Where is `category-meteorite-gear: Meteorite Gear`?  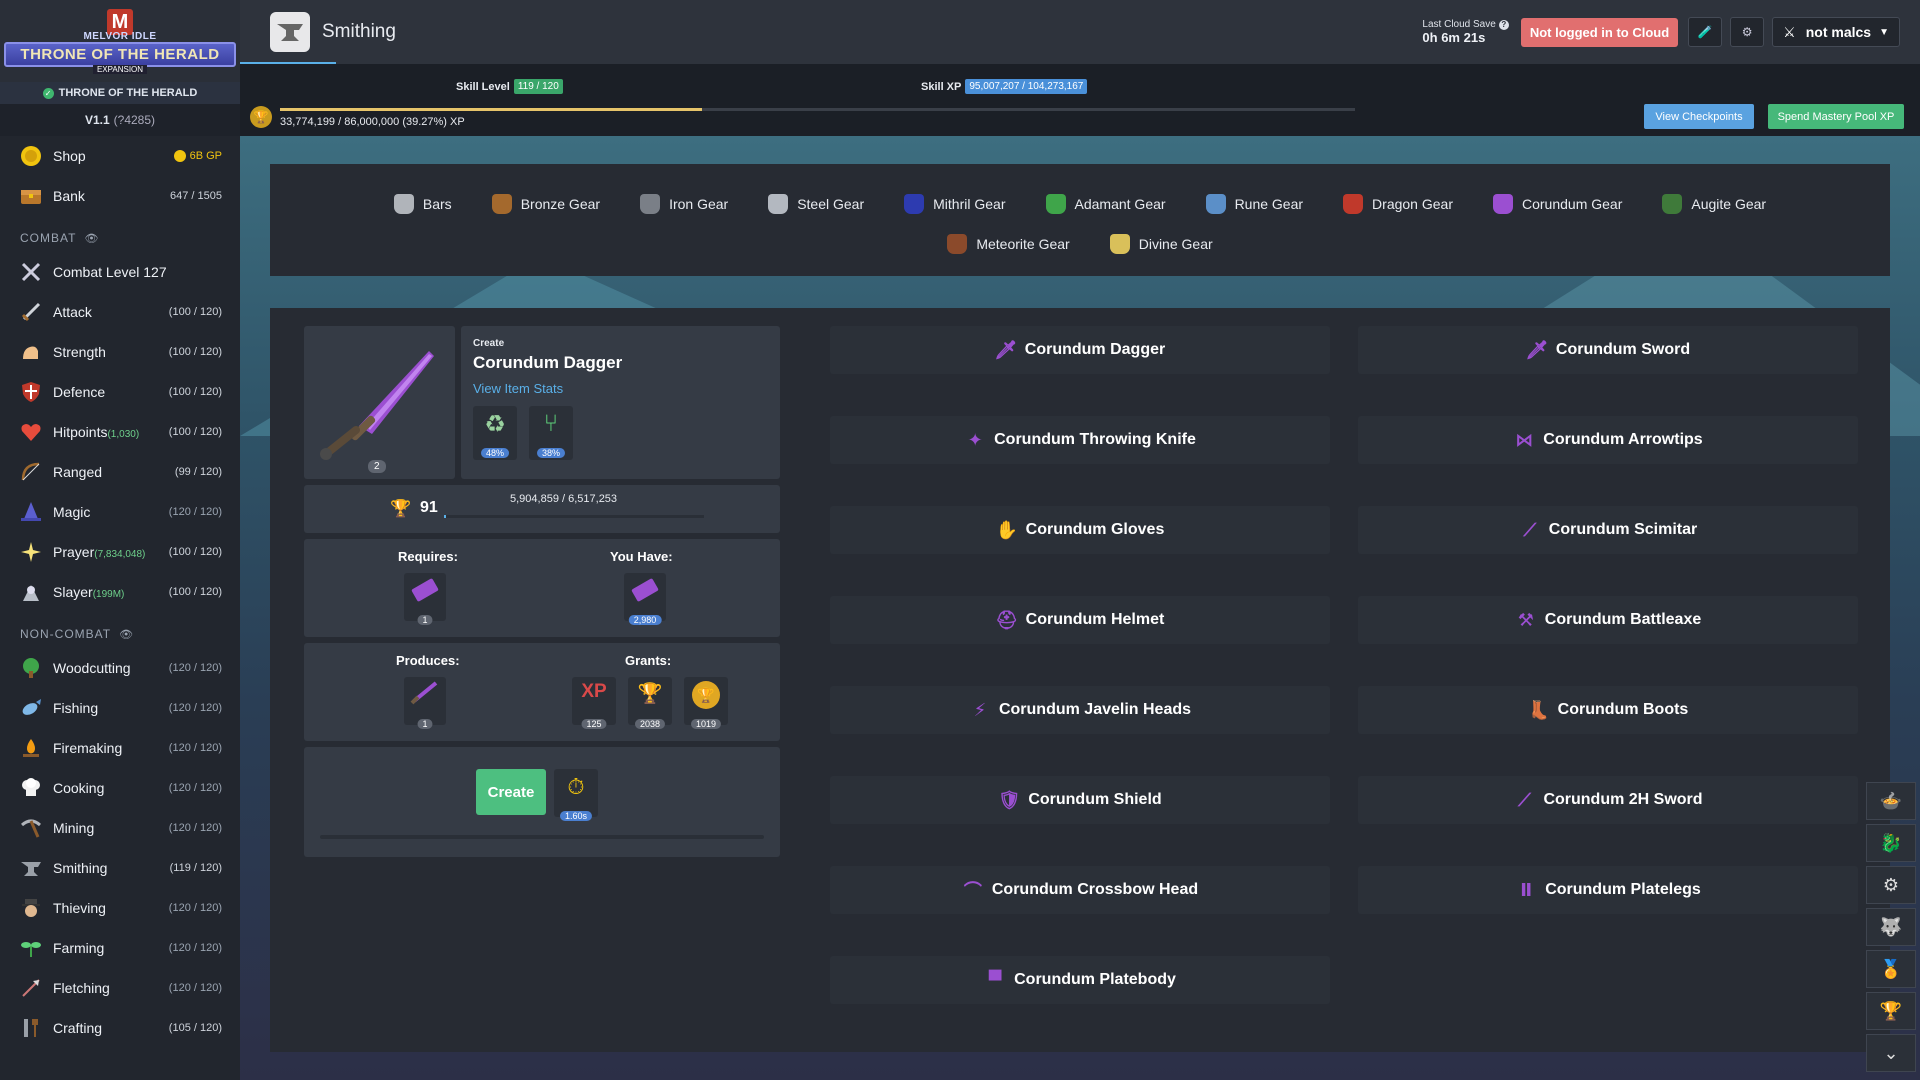
category-meteorite-gear: Meteorite Gear is located at coordinates (1008, 244).